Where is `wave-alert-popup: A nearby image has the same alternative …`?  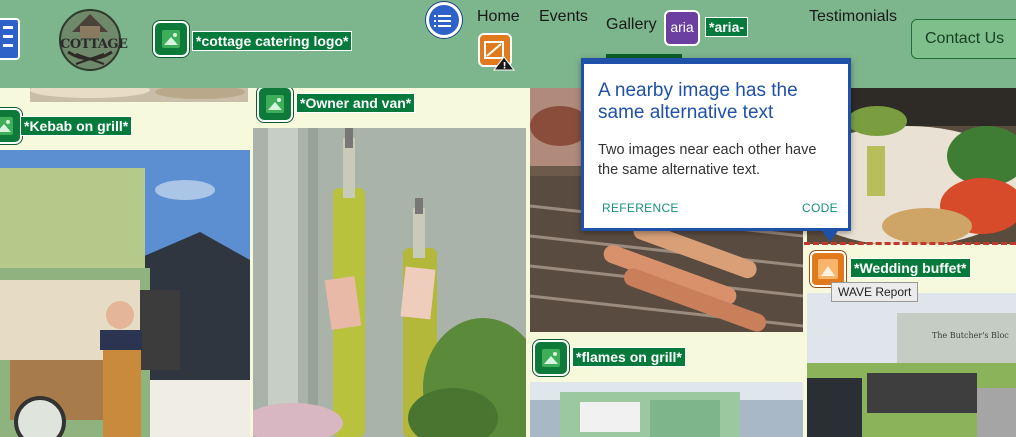 wave-alert-popup: A nearby image has the same alternative … is located at coordinates (716, 144).